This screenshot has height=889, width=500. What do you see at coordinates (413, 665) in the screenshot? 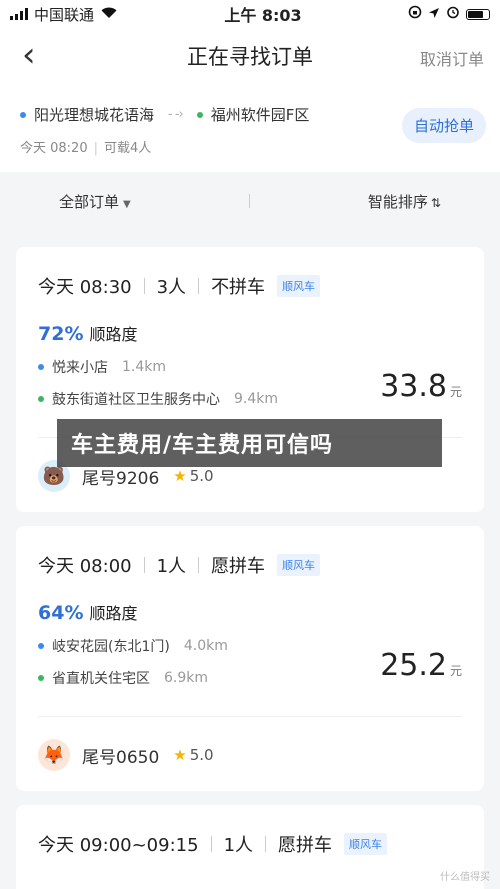
I see `price-value: 25.2` at bounding box center [413, 665].